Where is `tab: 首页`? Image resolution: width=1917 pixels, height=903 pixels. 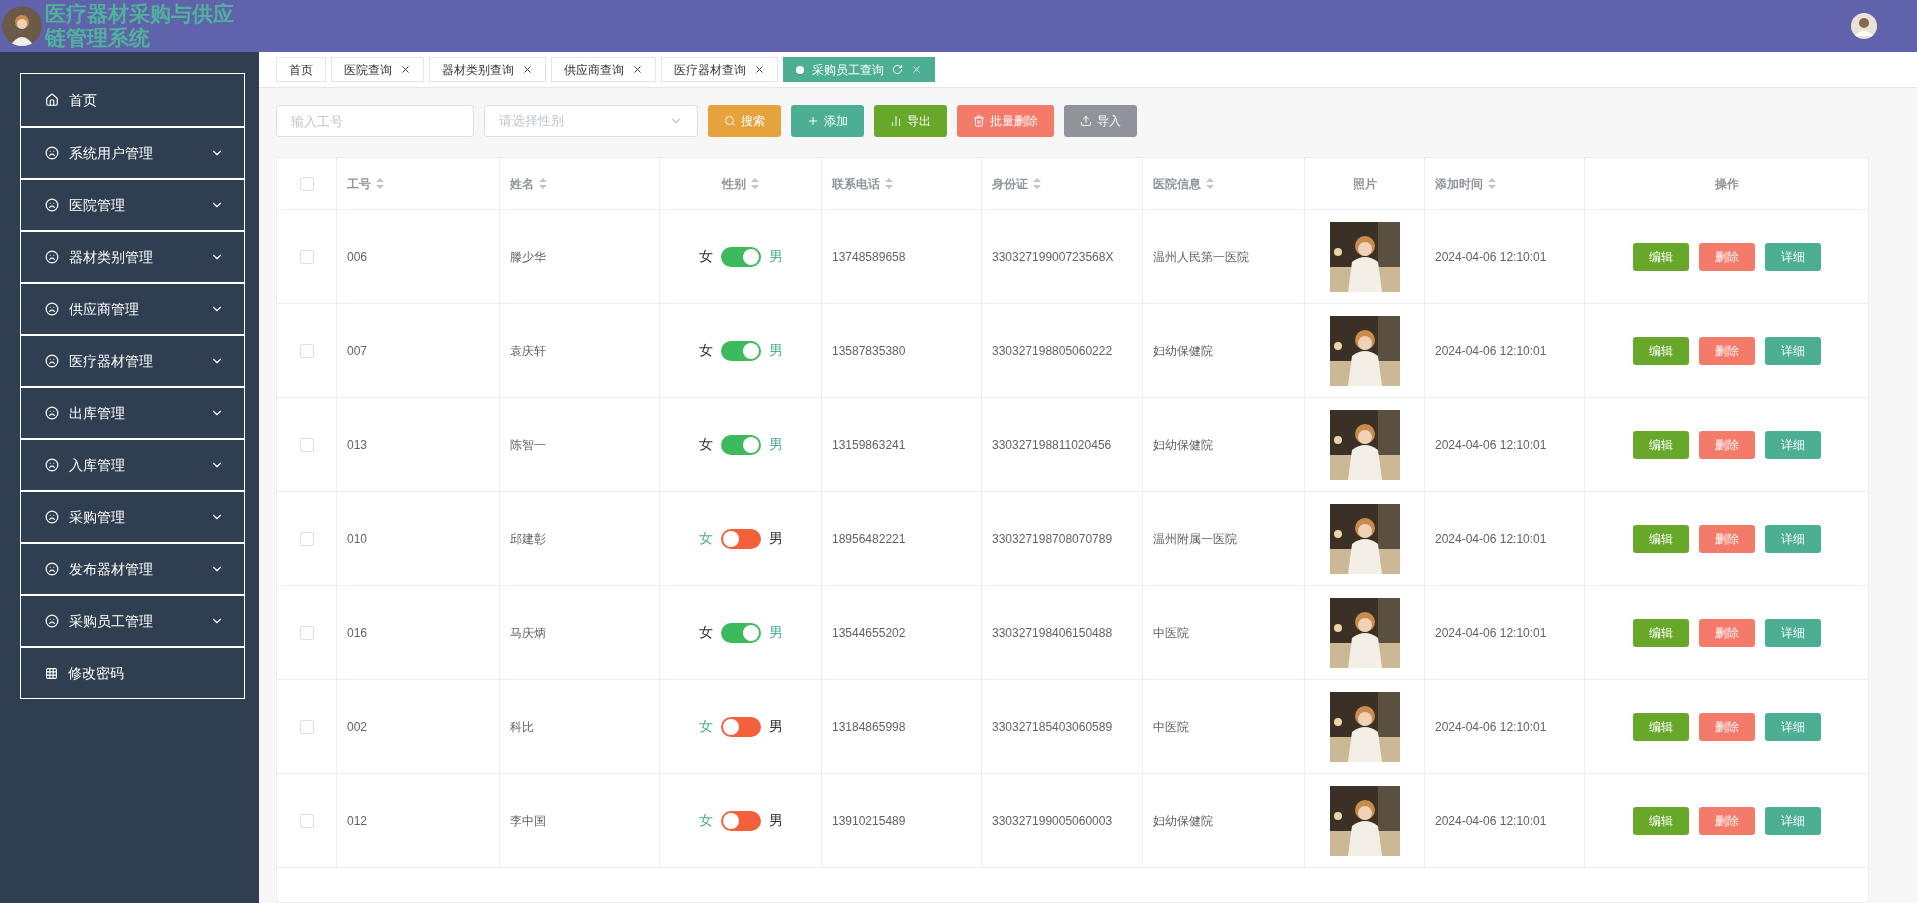
tab: 首页 is located at coordinates (301, 69).